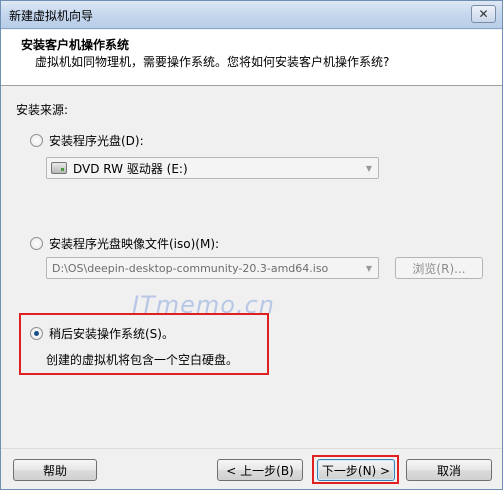 The width and height of the screenshot is (503, 490). What do you see at coordinates (449, 470) in the screenshot?
I see `cancel-button: 取消` at bounding box center [449, 470].